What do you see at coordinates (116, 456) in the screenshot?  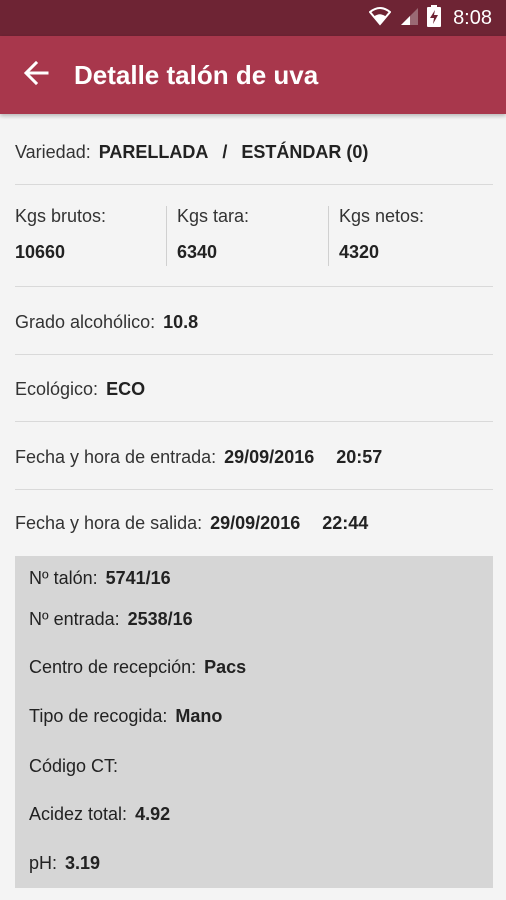 I see `entry-label: Fecha y hora de entrada:` at bounding box center [116, 456].